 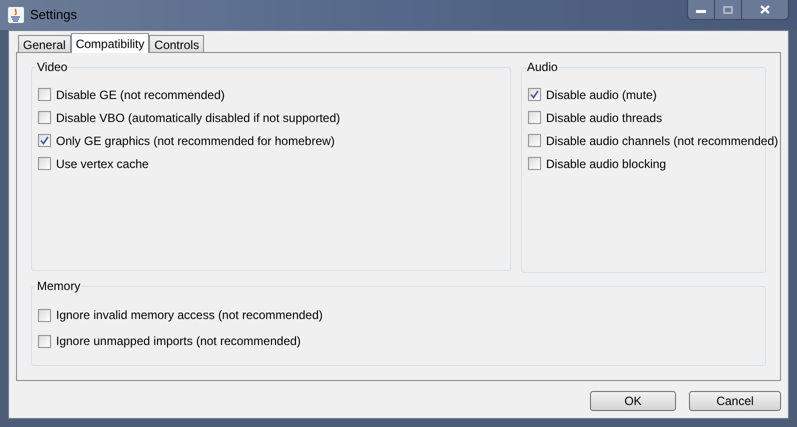 What do you see at coordinates (176, 43) in the screenshot?
I see `tab: Controls` at bounding box center [176, 43].